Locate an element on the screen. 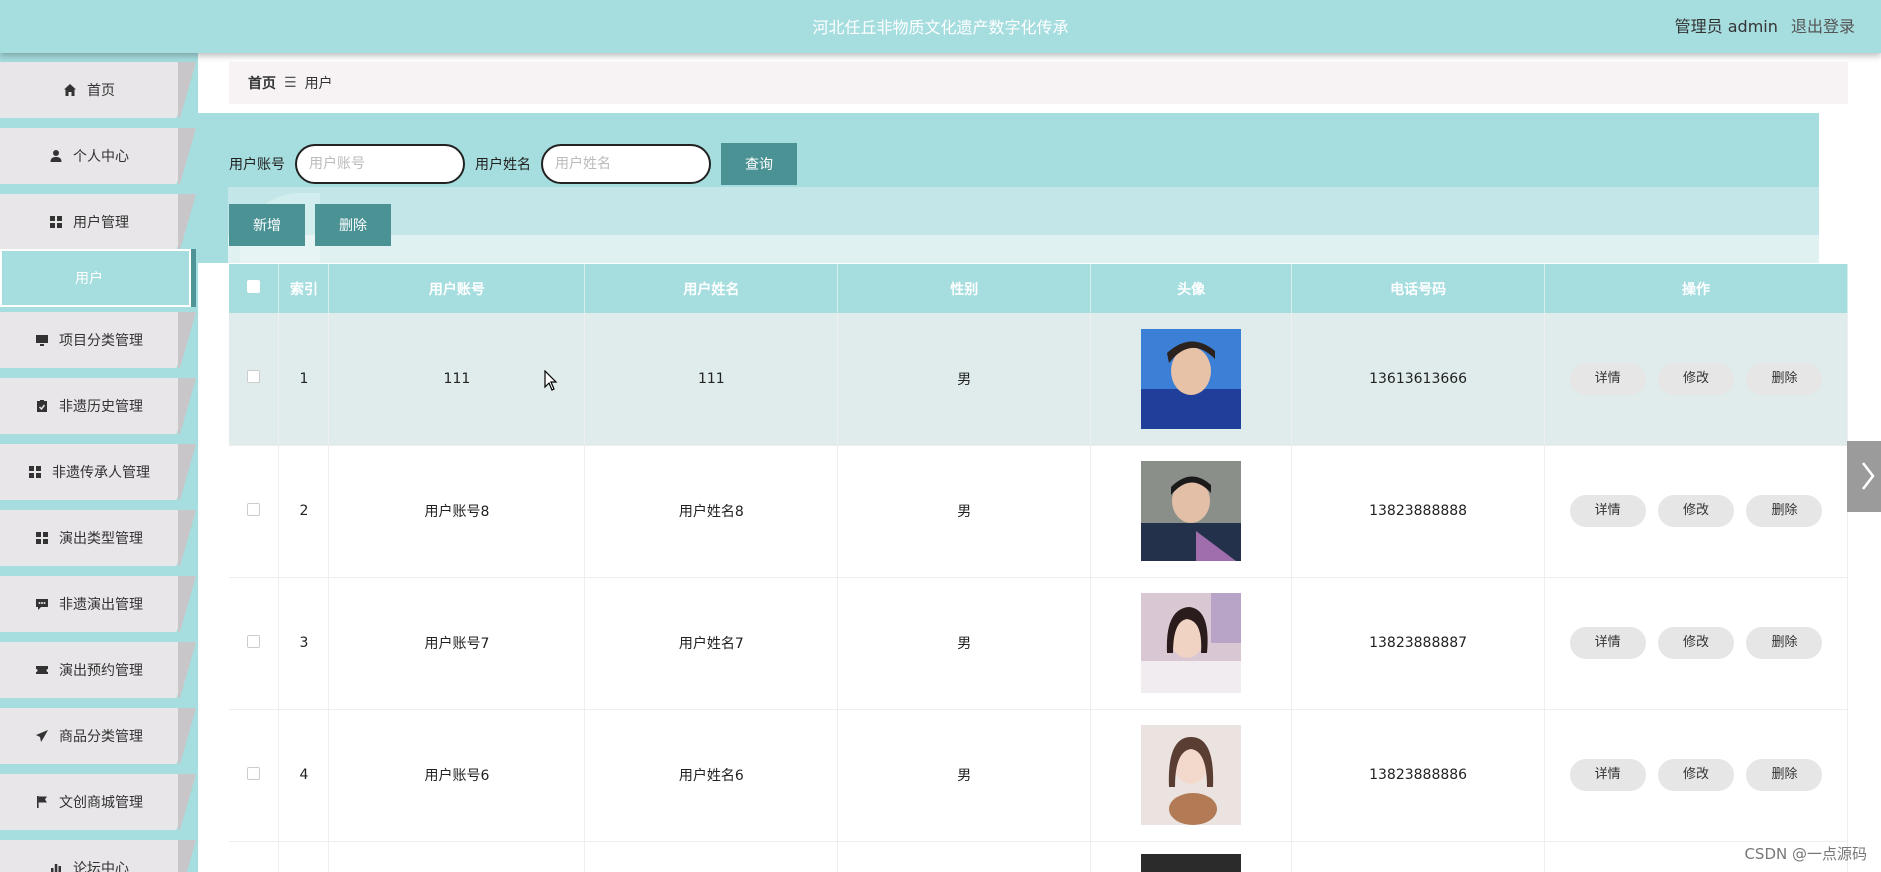 This screenshot has height=872, width=1881. sidebar-item-reservation: 演出预约管理 is located at coordinates (98, 670).